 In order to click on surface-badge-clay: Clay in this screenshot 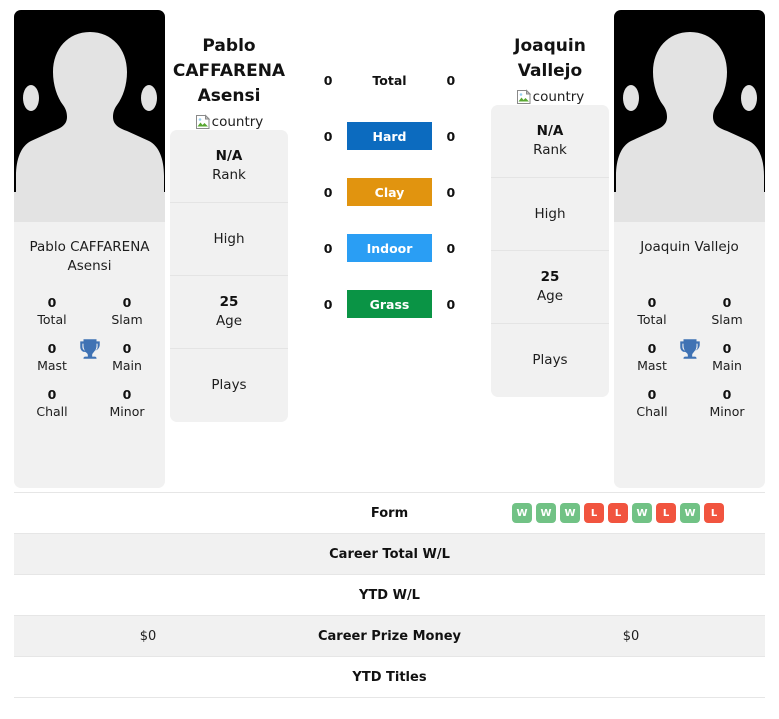, I will do `click(389, 192)`.